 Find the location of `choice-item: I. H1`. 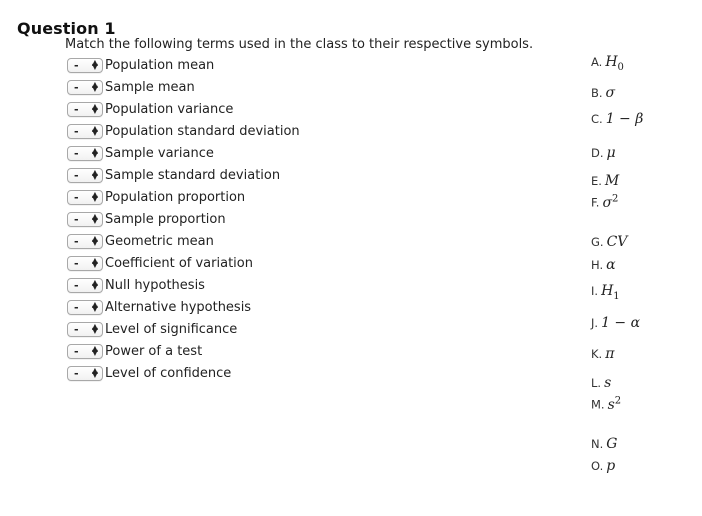

choice-item: I. H1 is located at coordinates (605, 292).